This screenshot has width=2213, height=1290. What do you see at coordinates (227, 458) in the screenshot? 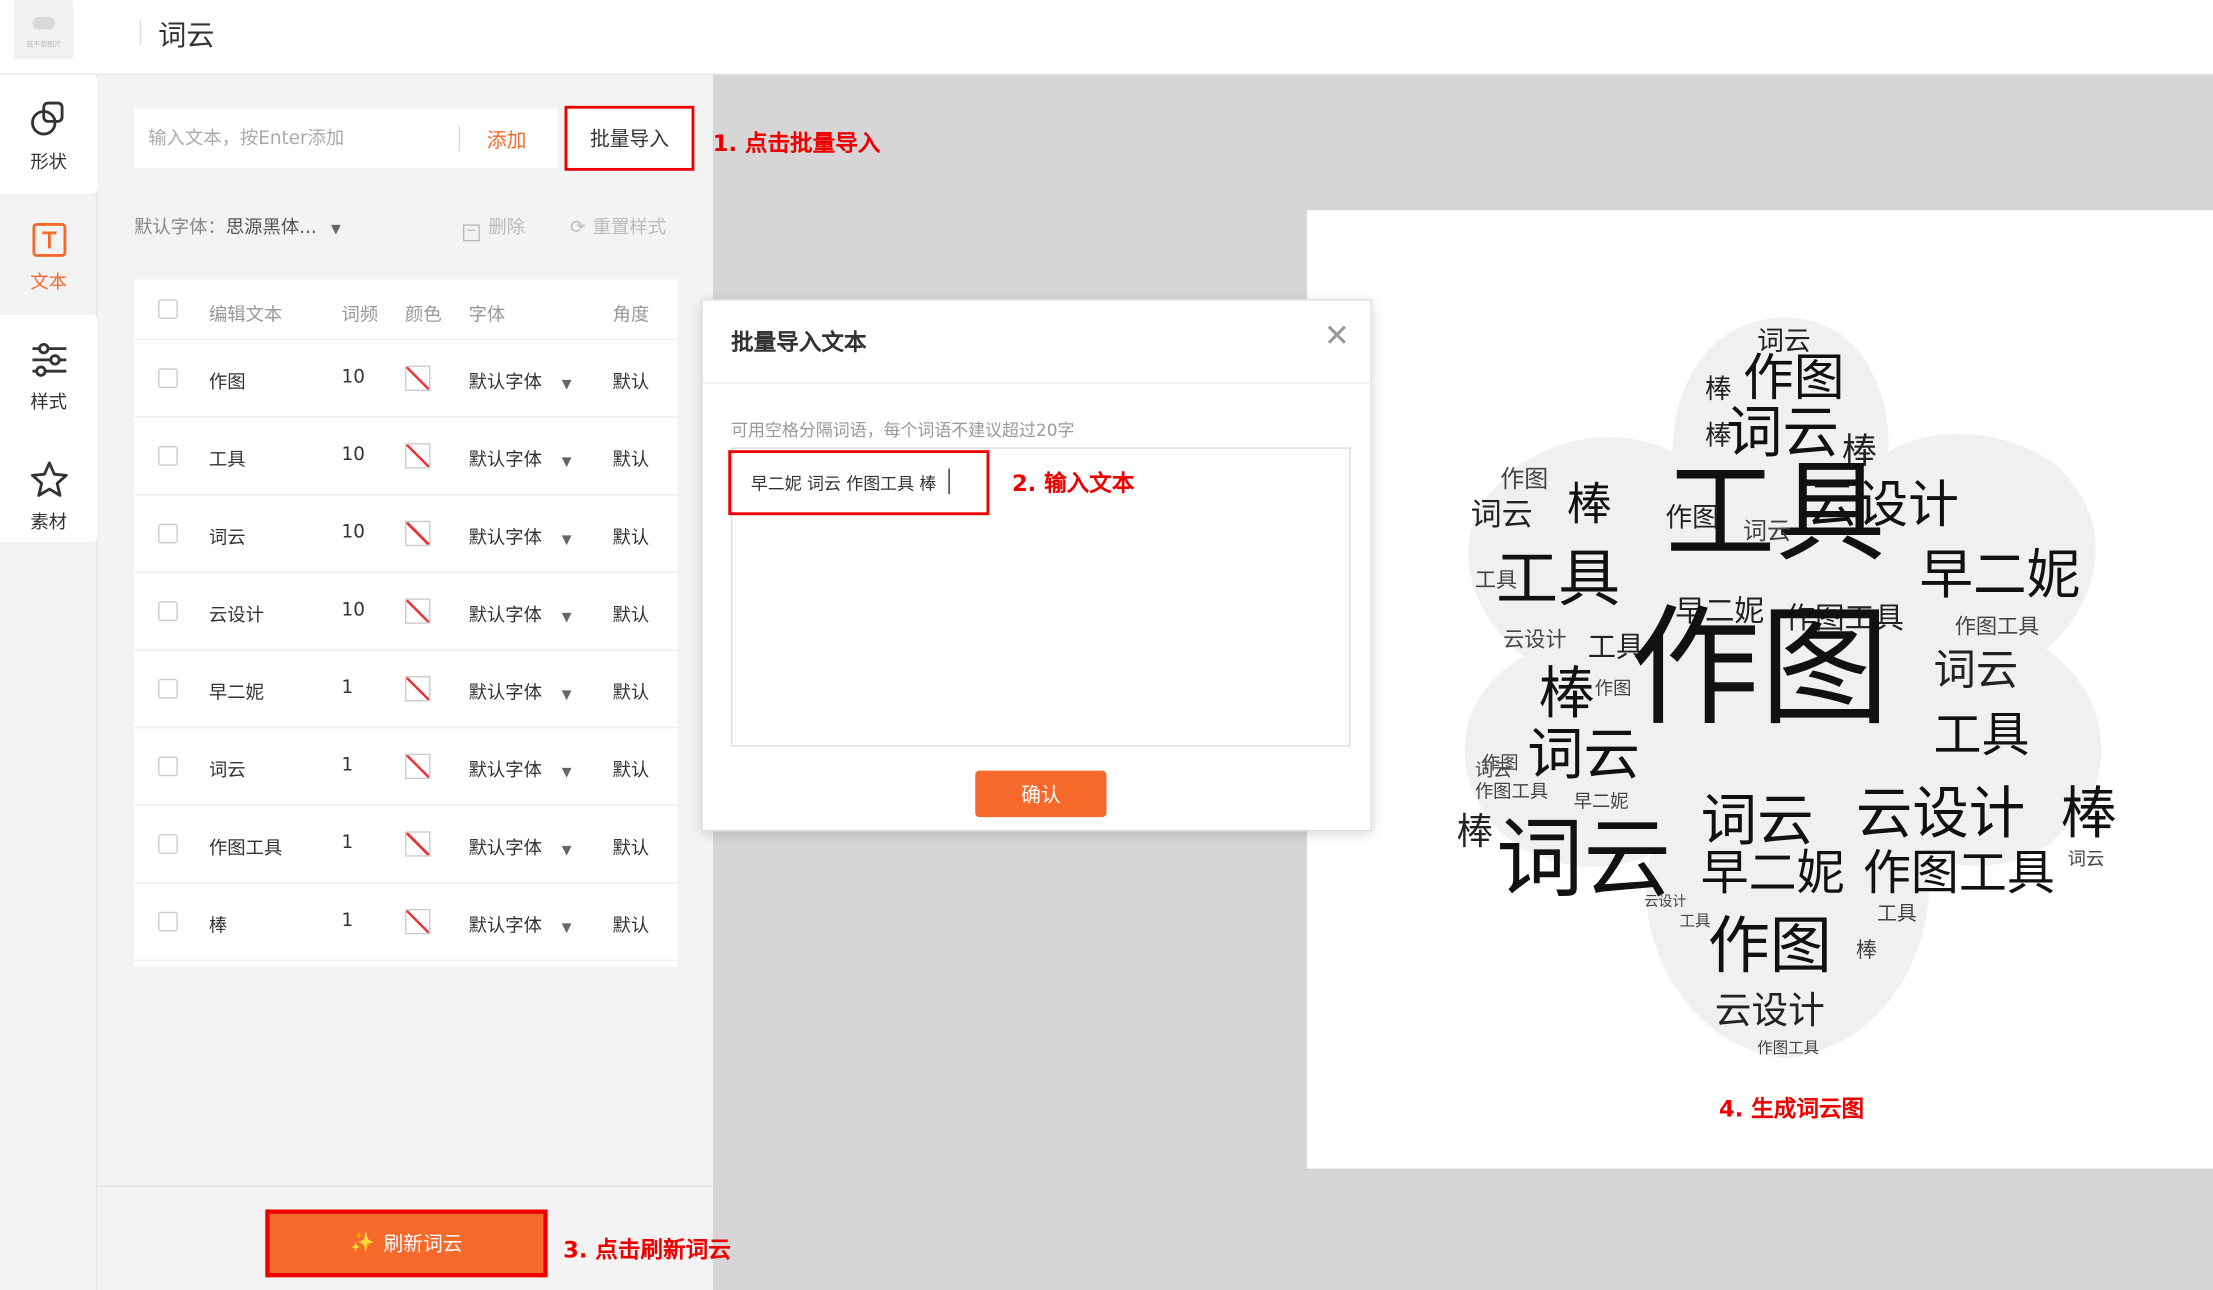
I see `row-text: 工具` at bounding box center [227, 458].